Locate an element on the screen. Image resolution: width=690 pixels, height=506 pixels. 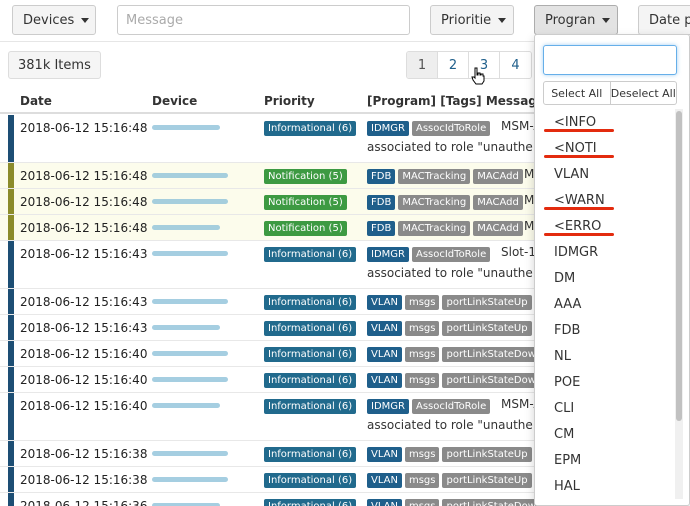
page-1-link: 1 is located at coordinates (422, 65).